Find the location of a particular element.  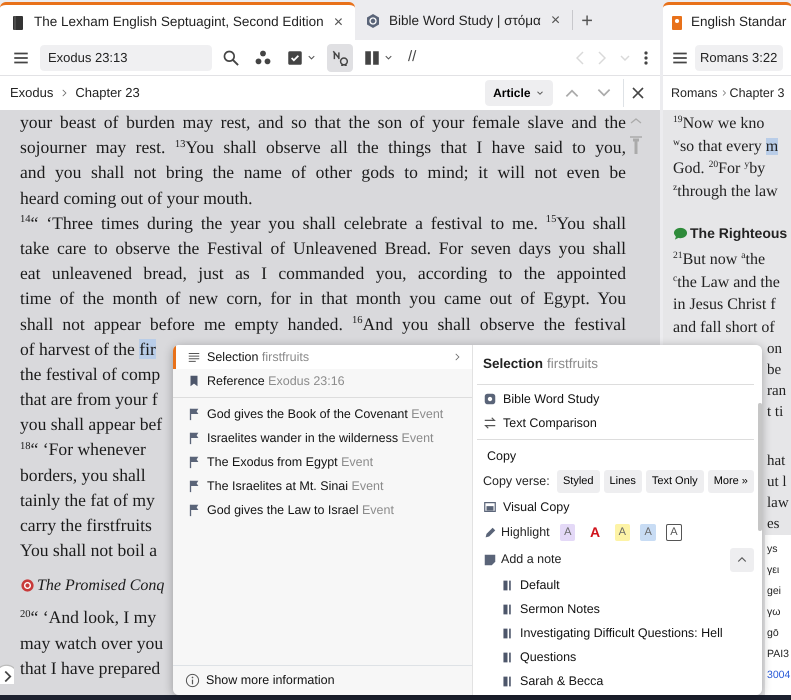

text-line: $^{18}$“ ‘For whenever is located at coordinates (83, 450).